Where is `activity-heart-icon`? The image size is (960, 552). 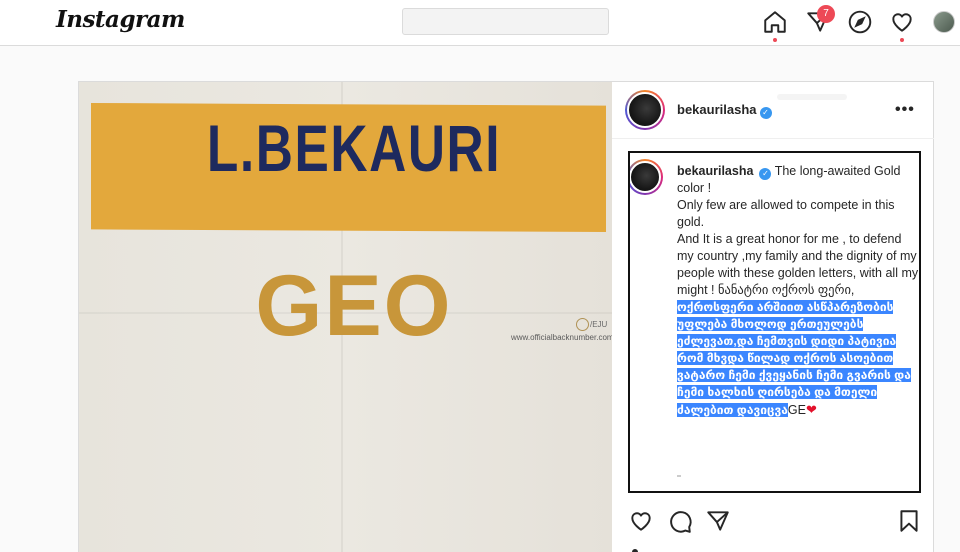
activity-heart-icon is located at coordinates (902, 22).